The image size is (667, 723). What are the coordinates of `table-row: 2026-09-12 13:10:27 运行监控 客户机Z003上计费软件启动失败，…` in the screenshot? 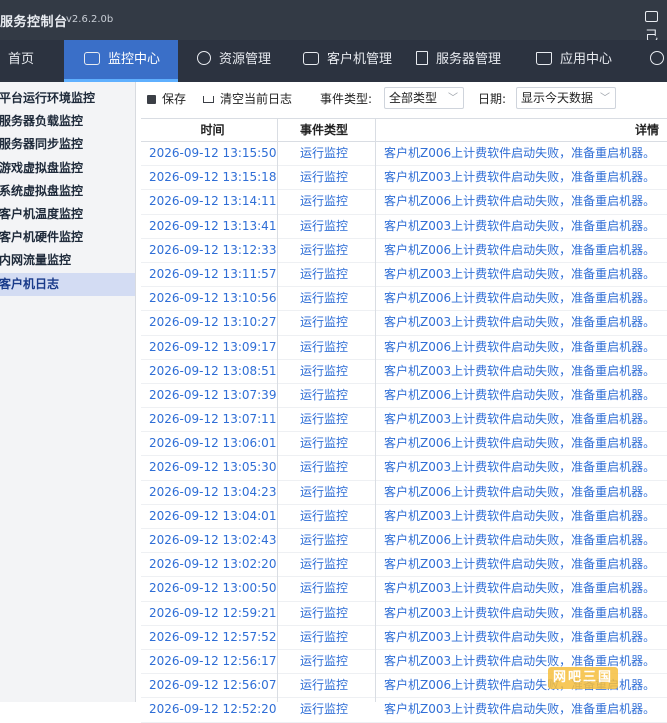 It's located at (404, 323).